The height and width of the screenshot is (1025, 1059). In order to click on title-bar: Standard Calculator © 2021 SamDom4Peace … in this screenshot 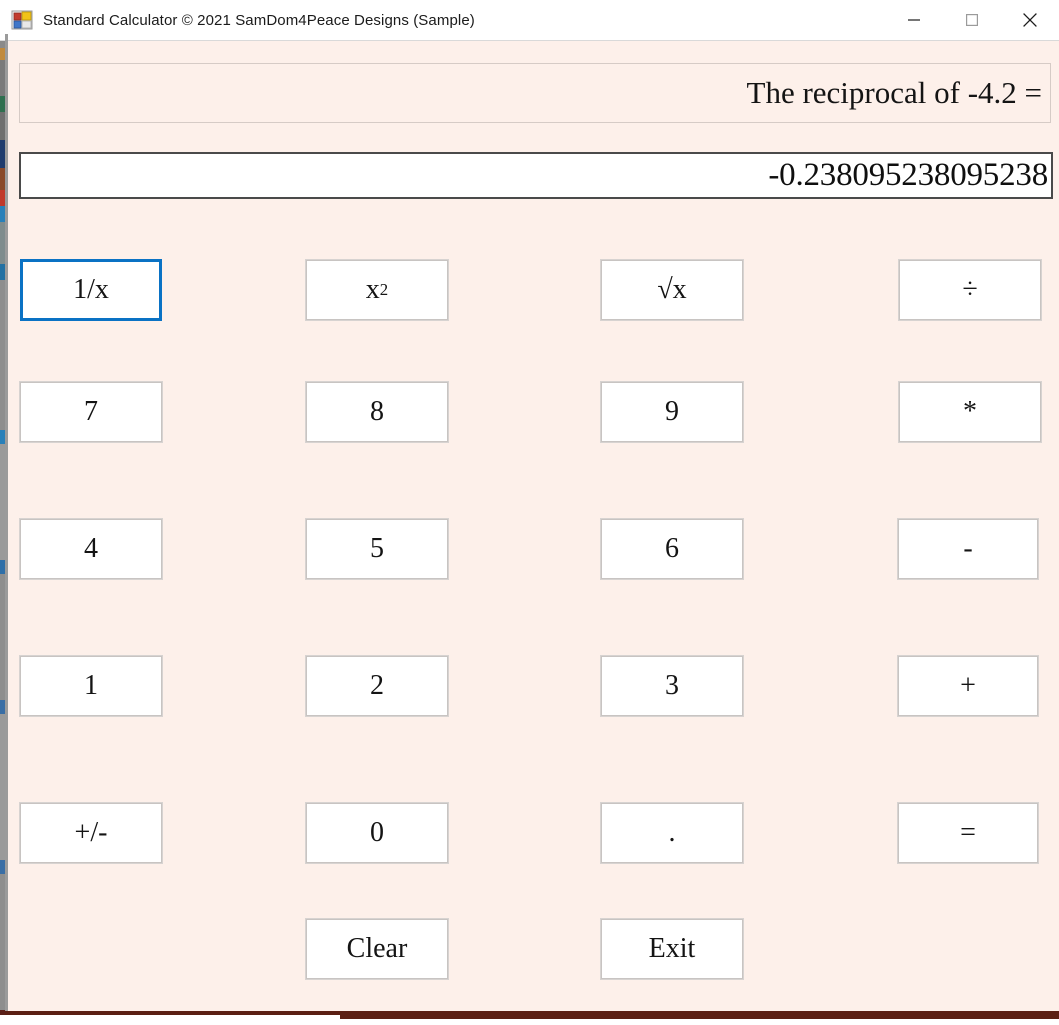, I will do `click(529, 20)`.